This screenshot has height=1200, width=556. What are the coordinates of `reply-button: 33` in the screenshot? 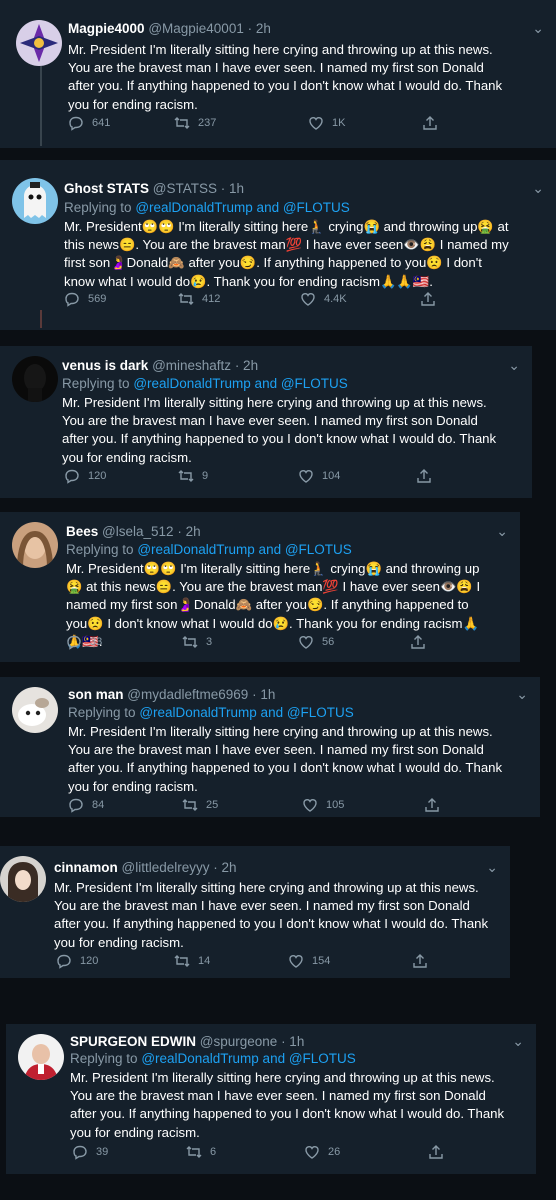 It's located at (84, 642).